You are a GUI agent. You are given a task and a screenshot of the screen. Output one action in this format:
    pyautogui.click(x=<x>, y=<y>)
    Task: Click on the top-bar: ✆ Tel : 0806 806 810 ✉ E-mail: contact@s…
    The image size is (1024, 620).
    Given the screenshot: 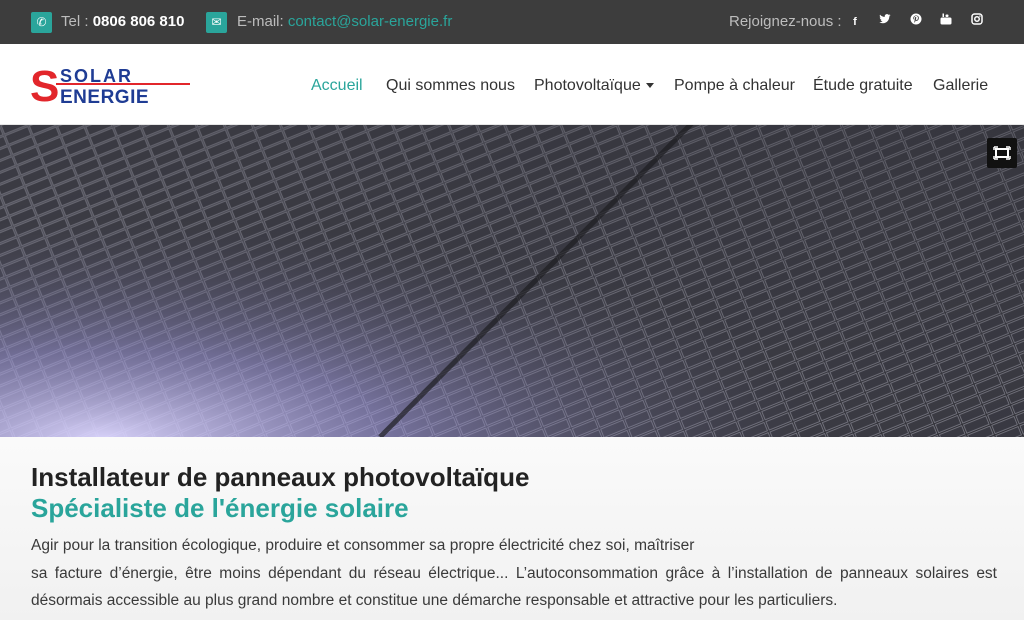 What is the action you would take?
    pyautogui.click(x=512, y=22)
    